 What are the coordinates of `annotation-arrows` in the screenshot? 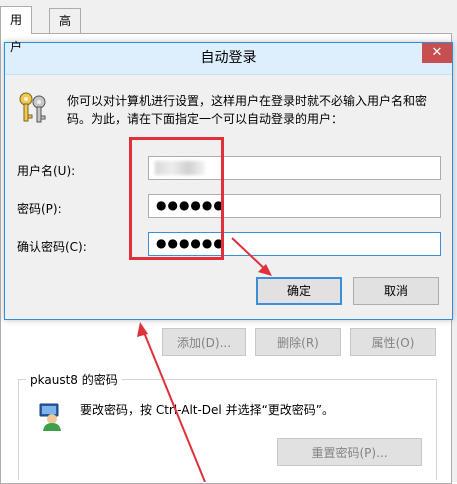 It's located at (204, 359).